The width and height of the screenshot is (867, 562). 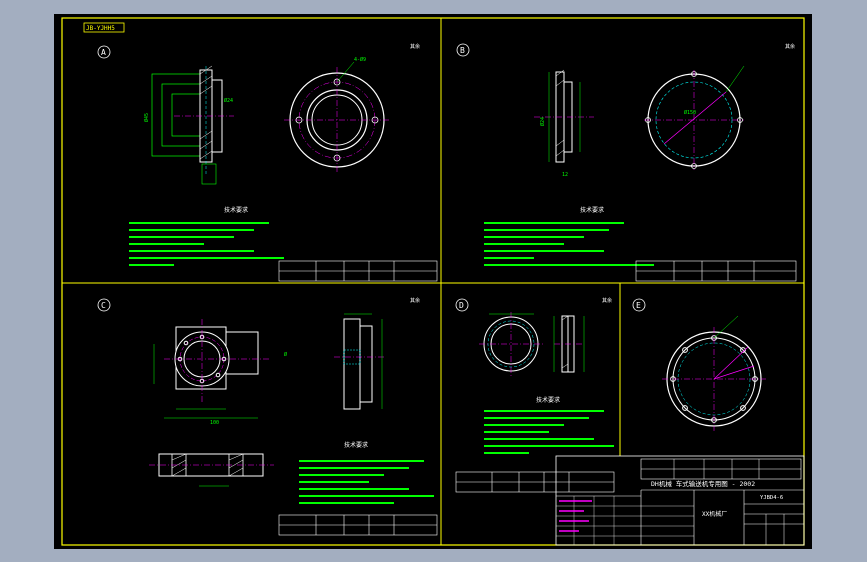 What do you see at coordinates (462, 50) in the screenshot?
I see `zone-letter: B` at bounding box center [462, 50].